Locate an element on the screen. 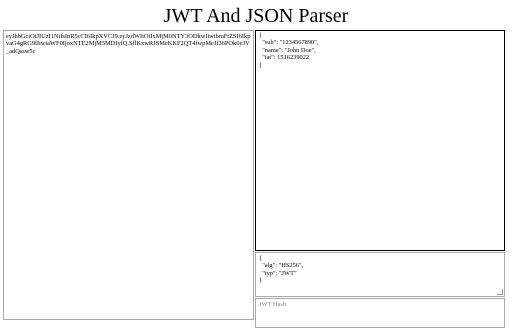 This screenshot has width=512, height=328. jwt-hash-input: JWT Hash is located at coordinates (380, 313).